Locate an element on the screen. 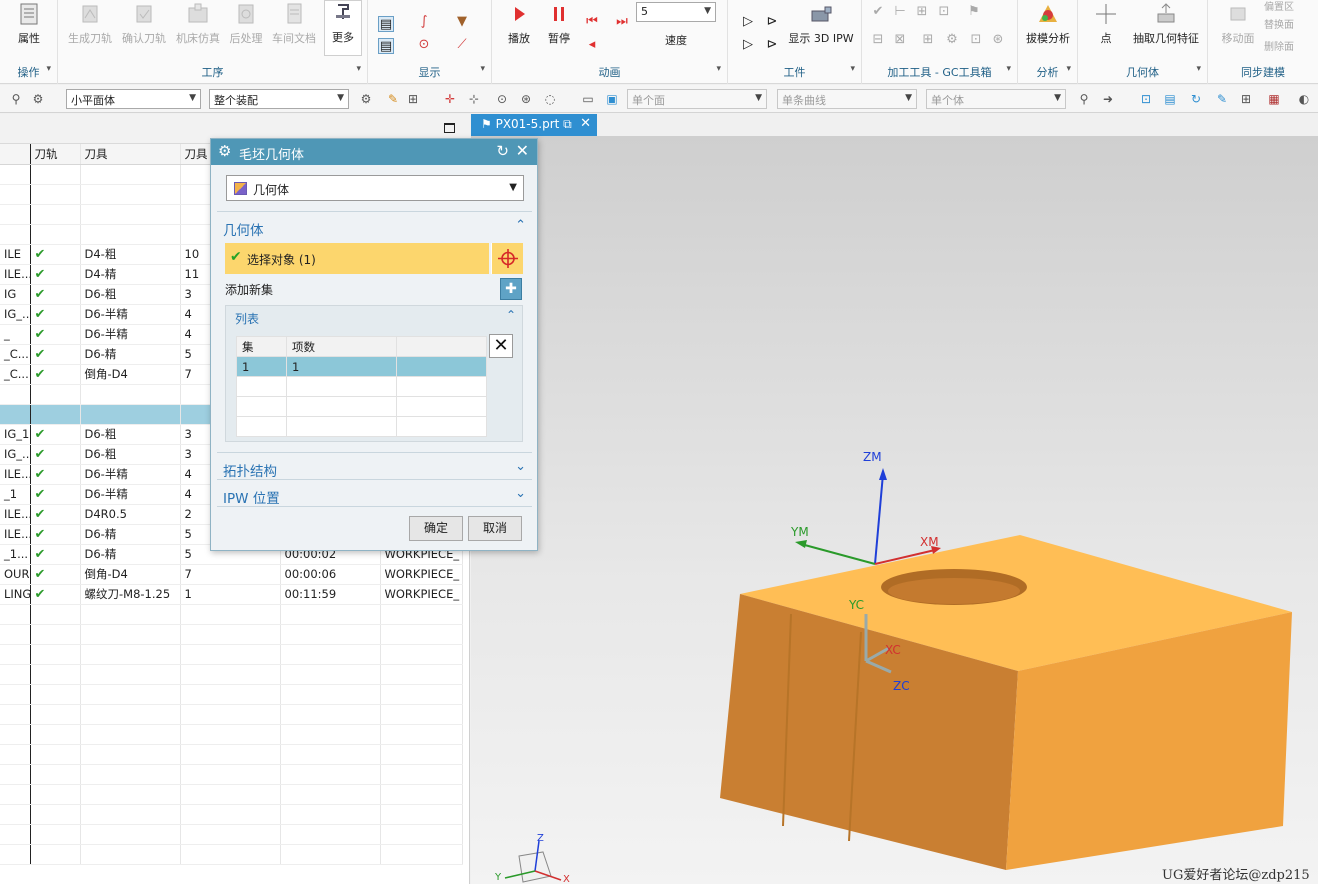 The image size is (1318, 884). maximize-icon is located at coordinates (449, 128).